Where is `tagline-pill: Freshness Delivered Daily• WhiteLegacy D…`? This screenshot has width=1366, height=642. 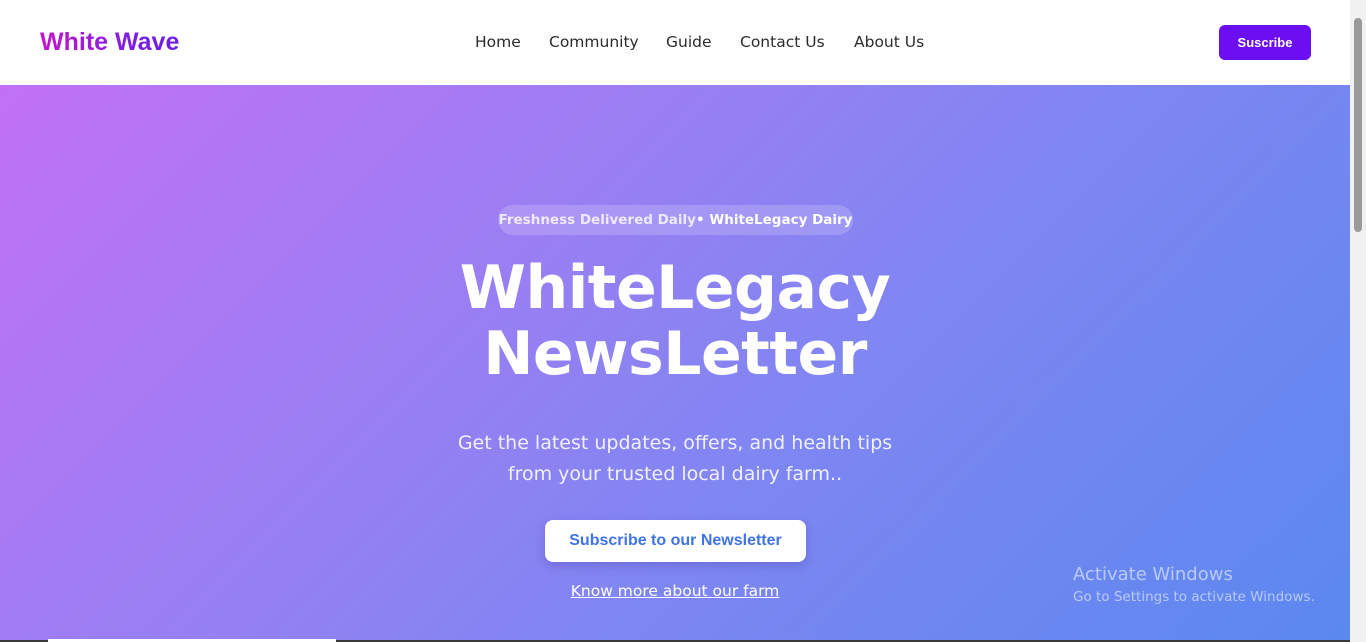
tagline-pill: Freshness Delivered Daily• WhiteLegacy D… is located at coordinates (675, 220).